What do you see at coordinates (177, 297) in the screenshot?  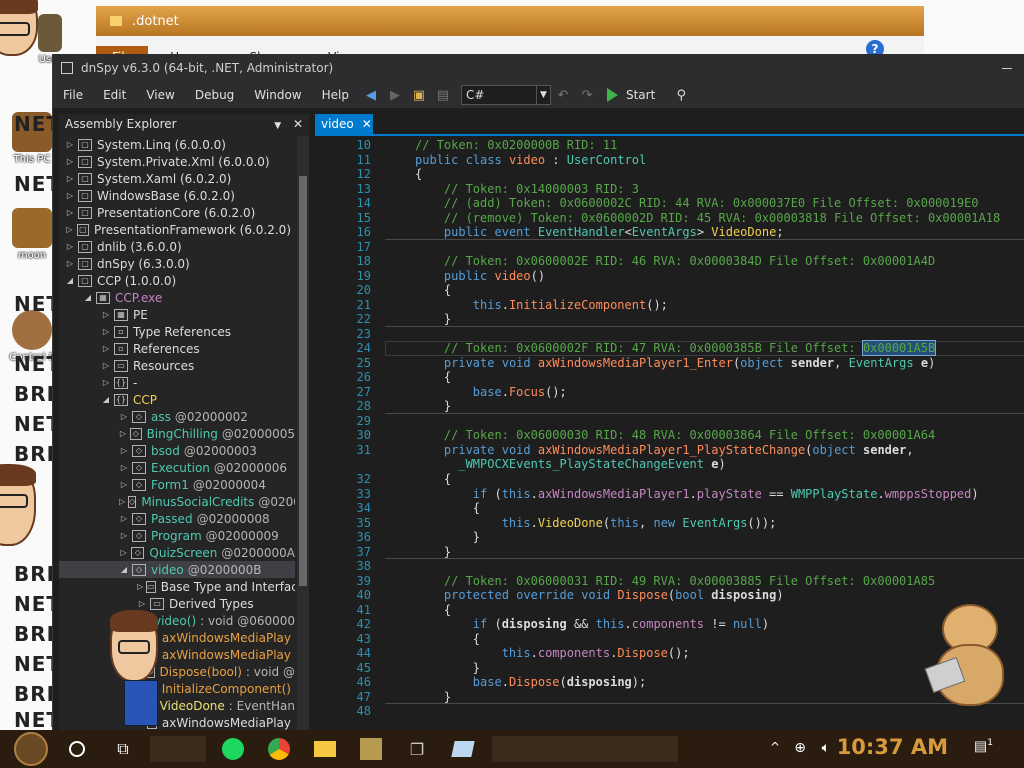 I see `tree-node: ◢ ▦ CCP.exe` at bounding box center [177, 297].